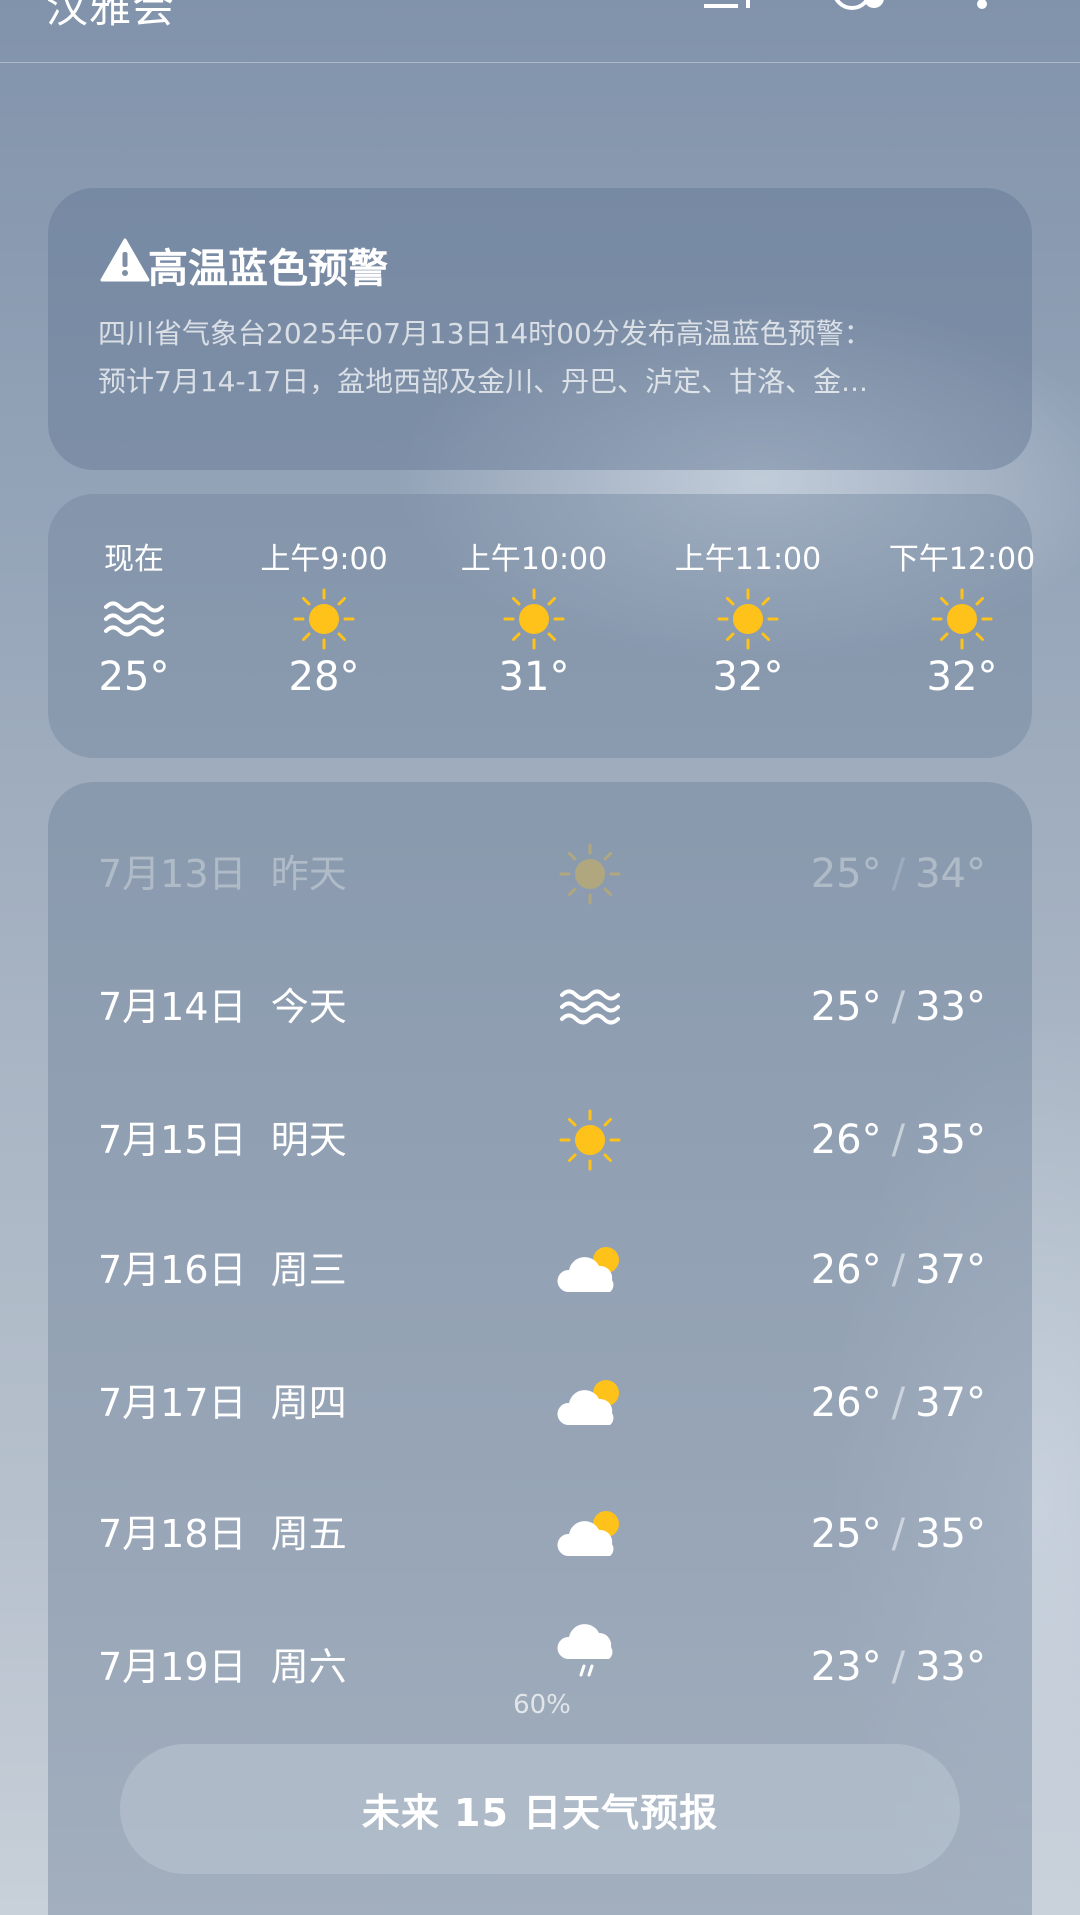 This screenshot has height=1915, width=1080. Describe the element at coordinates (950, 874) in the screenshot. I see `high-temp: 34°` at that location.